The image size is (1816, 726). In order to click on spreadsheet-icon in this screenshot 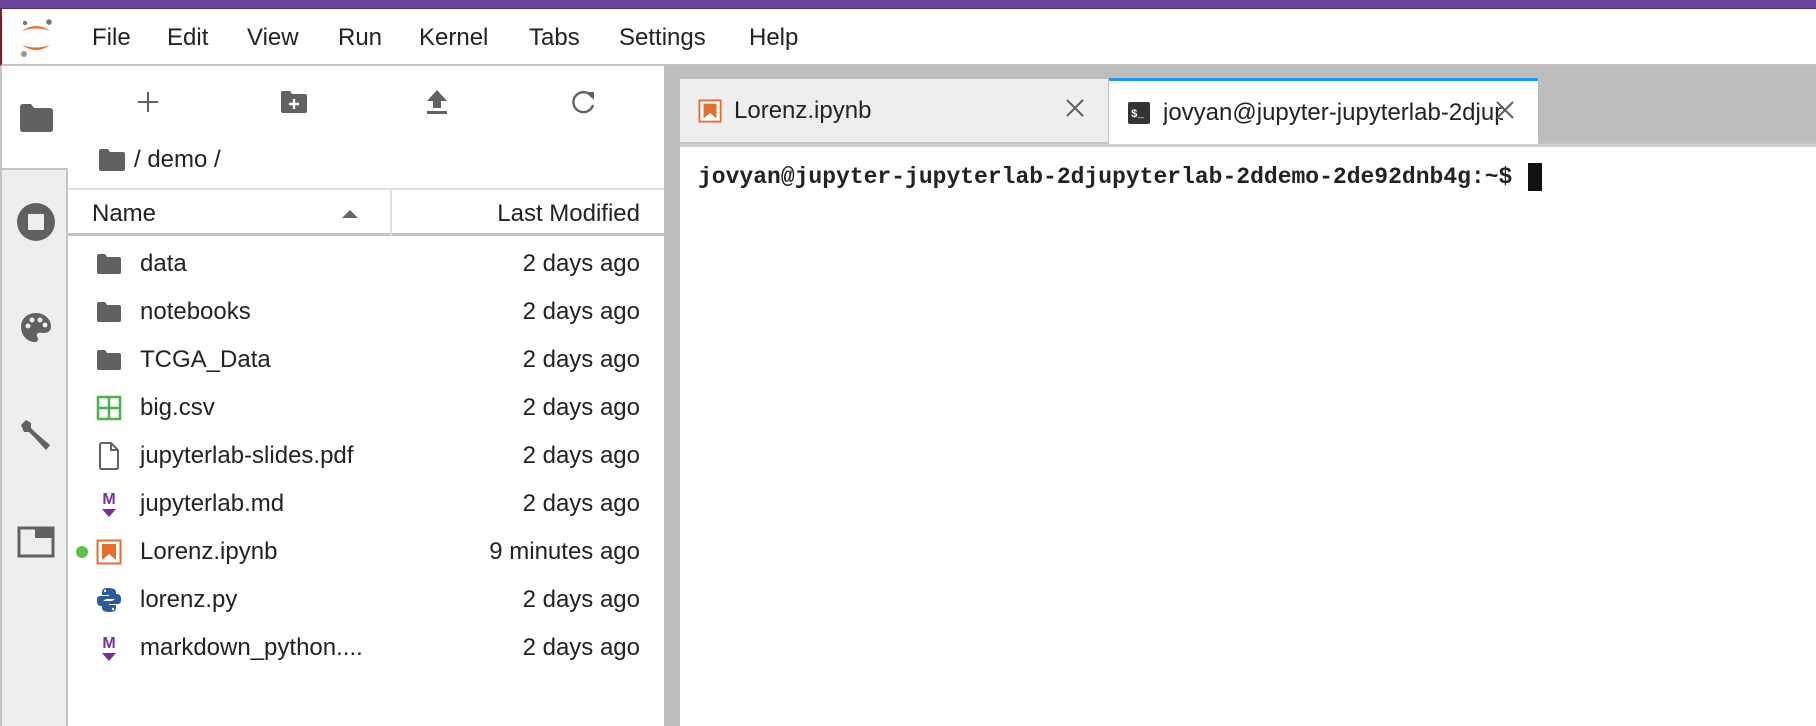, I will do `click(109, 408)`.